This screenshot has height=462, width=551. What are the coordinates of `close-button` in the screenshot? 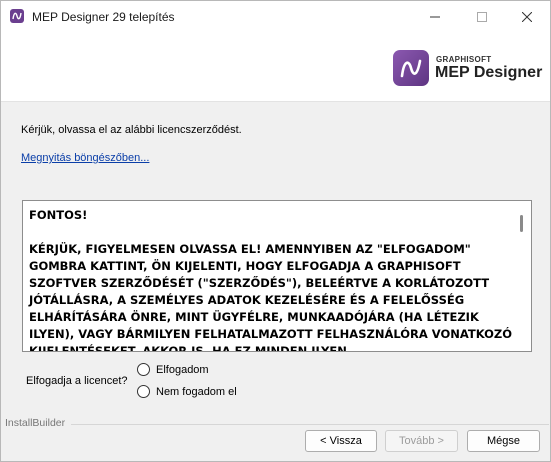 It's located at (527, 16).